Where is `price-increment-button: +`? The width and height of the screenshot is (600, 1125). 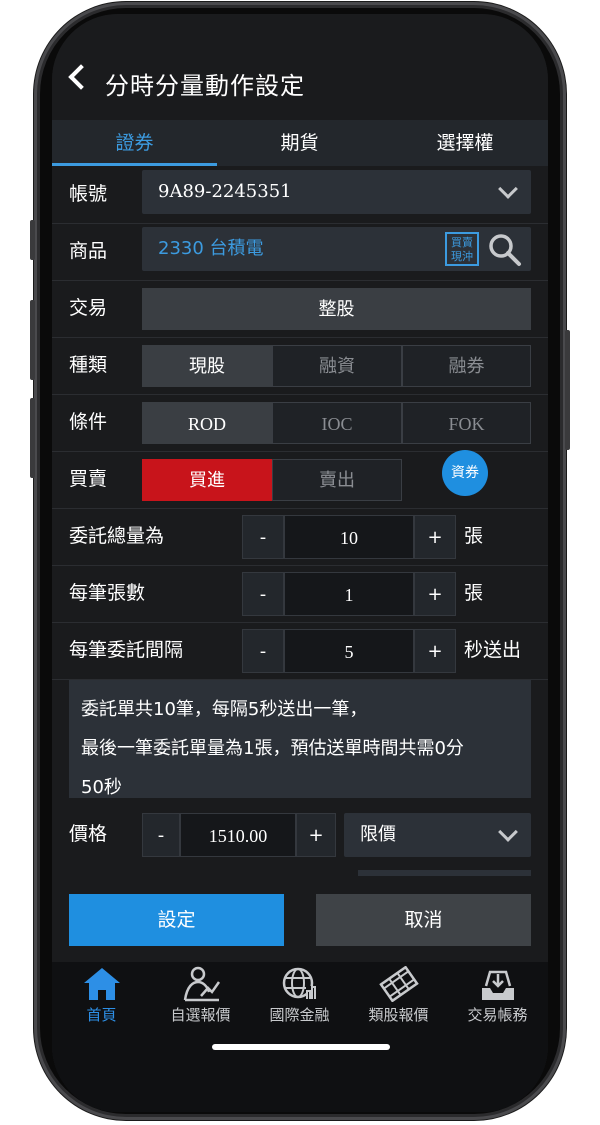
price-increment-button: + is located at coordinates (316, 835).